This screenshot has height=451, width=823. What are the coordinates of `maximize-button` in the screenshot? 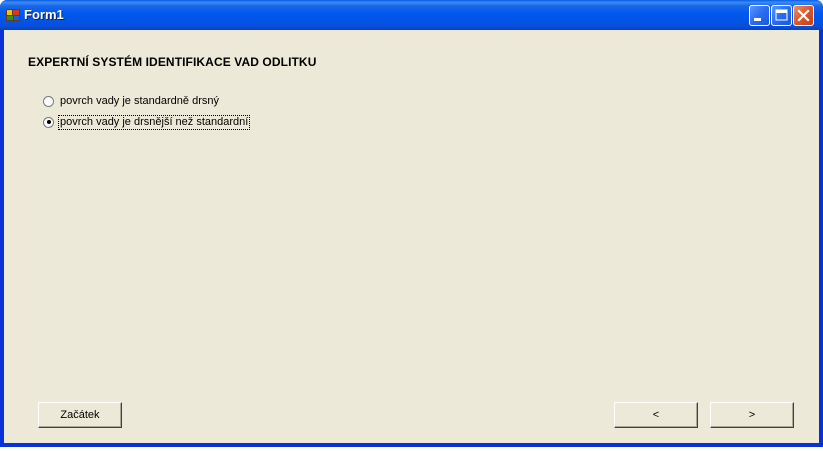 It's located at (781, 15).